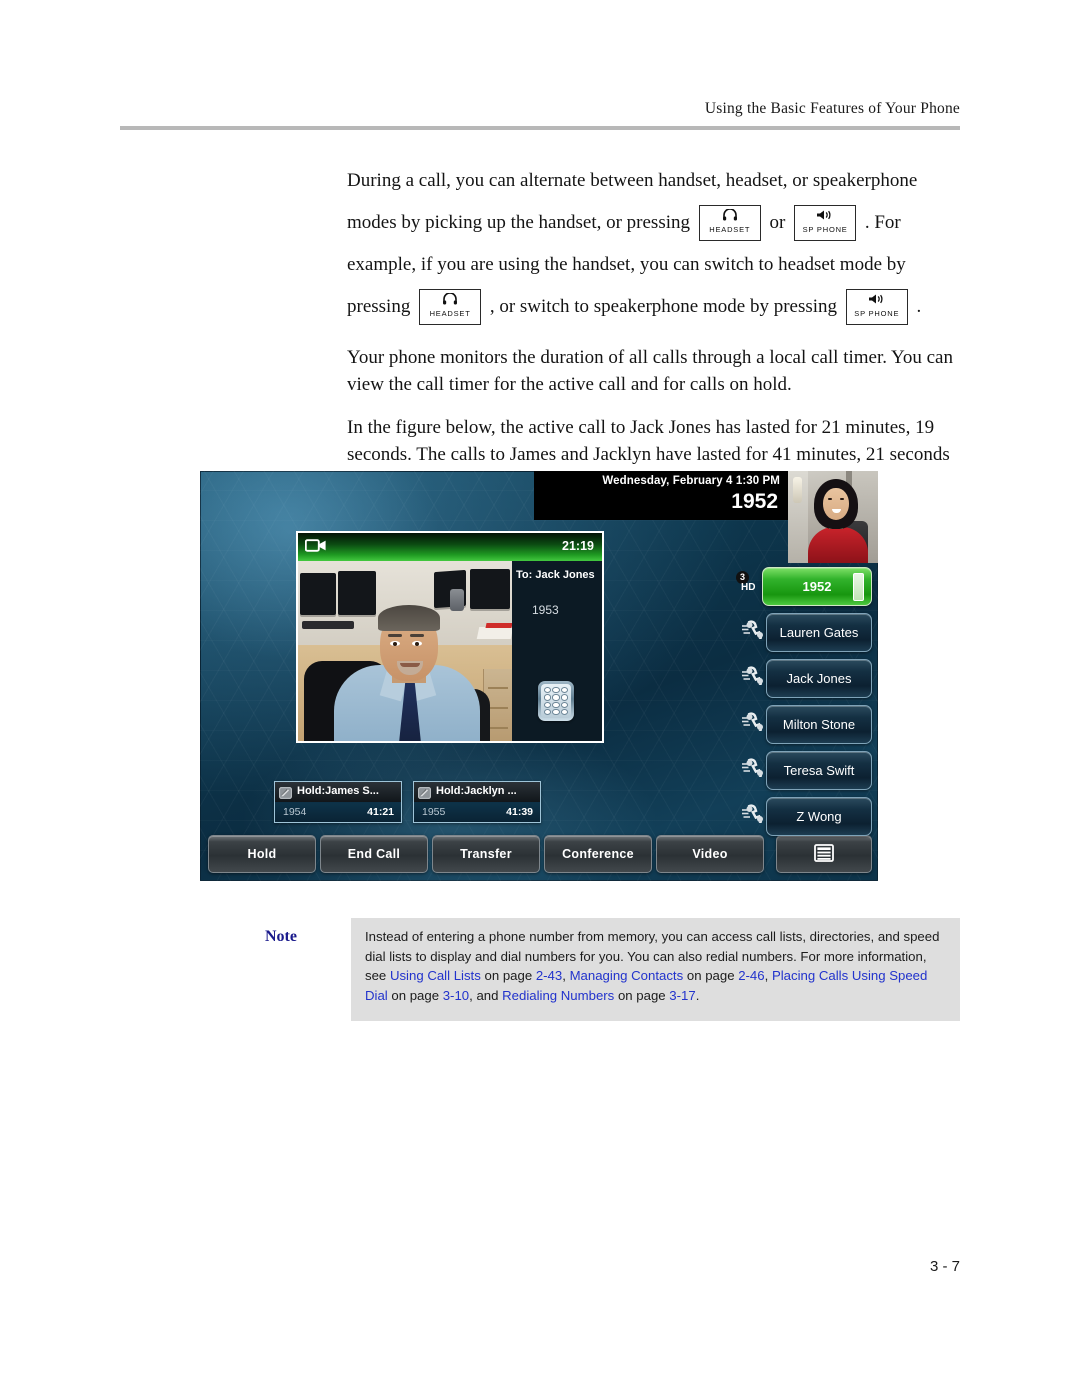 Image resolution: width=1080 pixels, height=1397 pixels. I want to click on softkey-more-menu, so click(824, 854).